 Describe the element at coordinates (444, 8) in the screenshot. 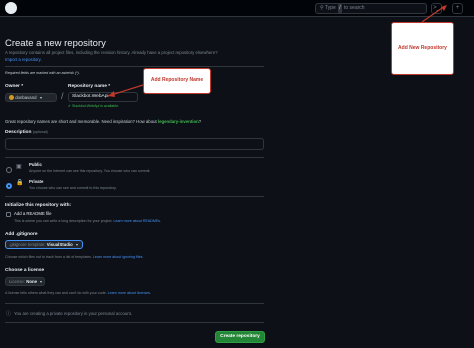

I see `new-repo-arrowhead` at that location.